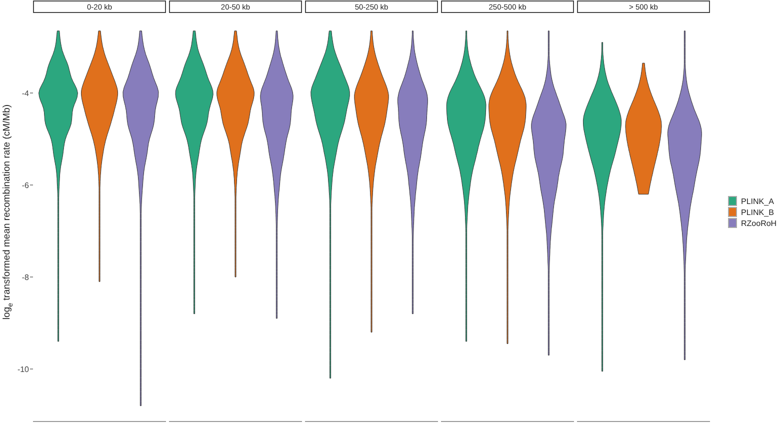 This screenshot has height=424, width=777. What do you see at coordinates (25, 185) in the screenshot?
I see `y-tick-label: -6` at bounding box center [25, 185].